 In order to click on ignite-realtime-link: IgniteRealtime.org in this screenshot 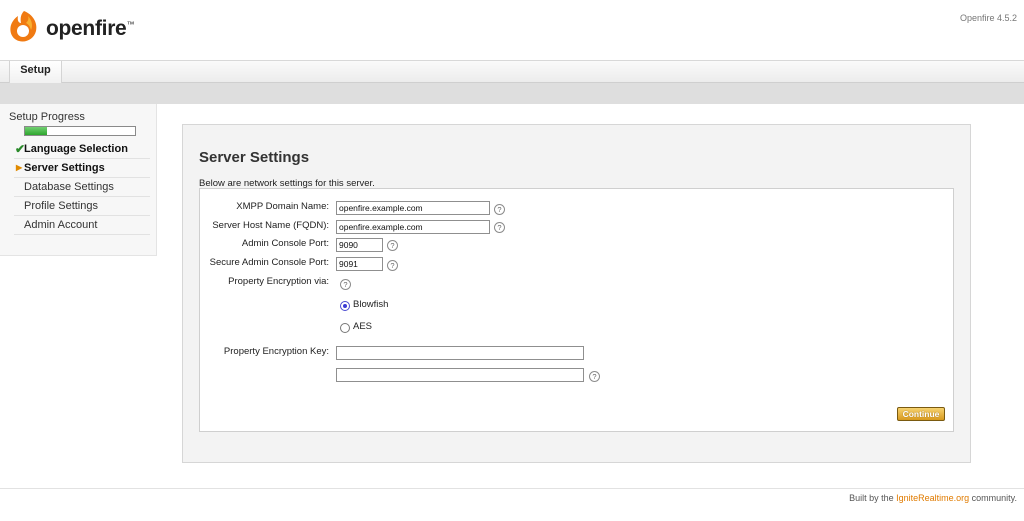, I will do `click(932, 498)`.